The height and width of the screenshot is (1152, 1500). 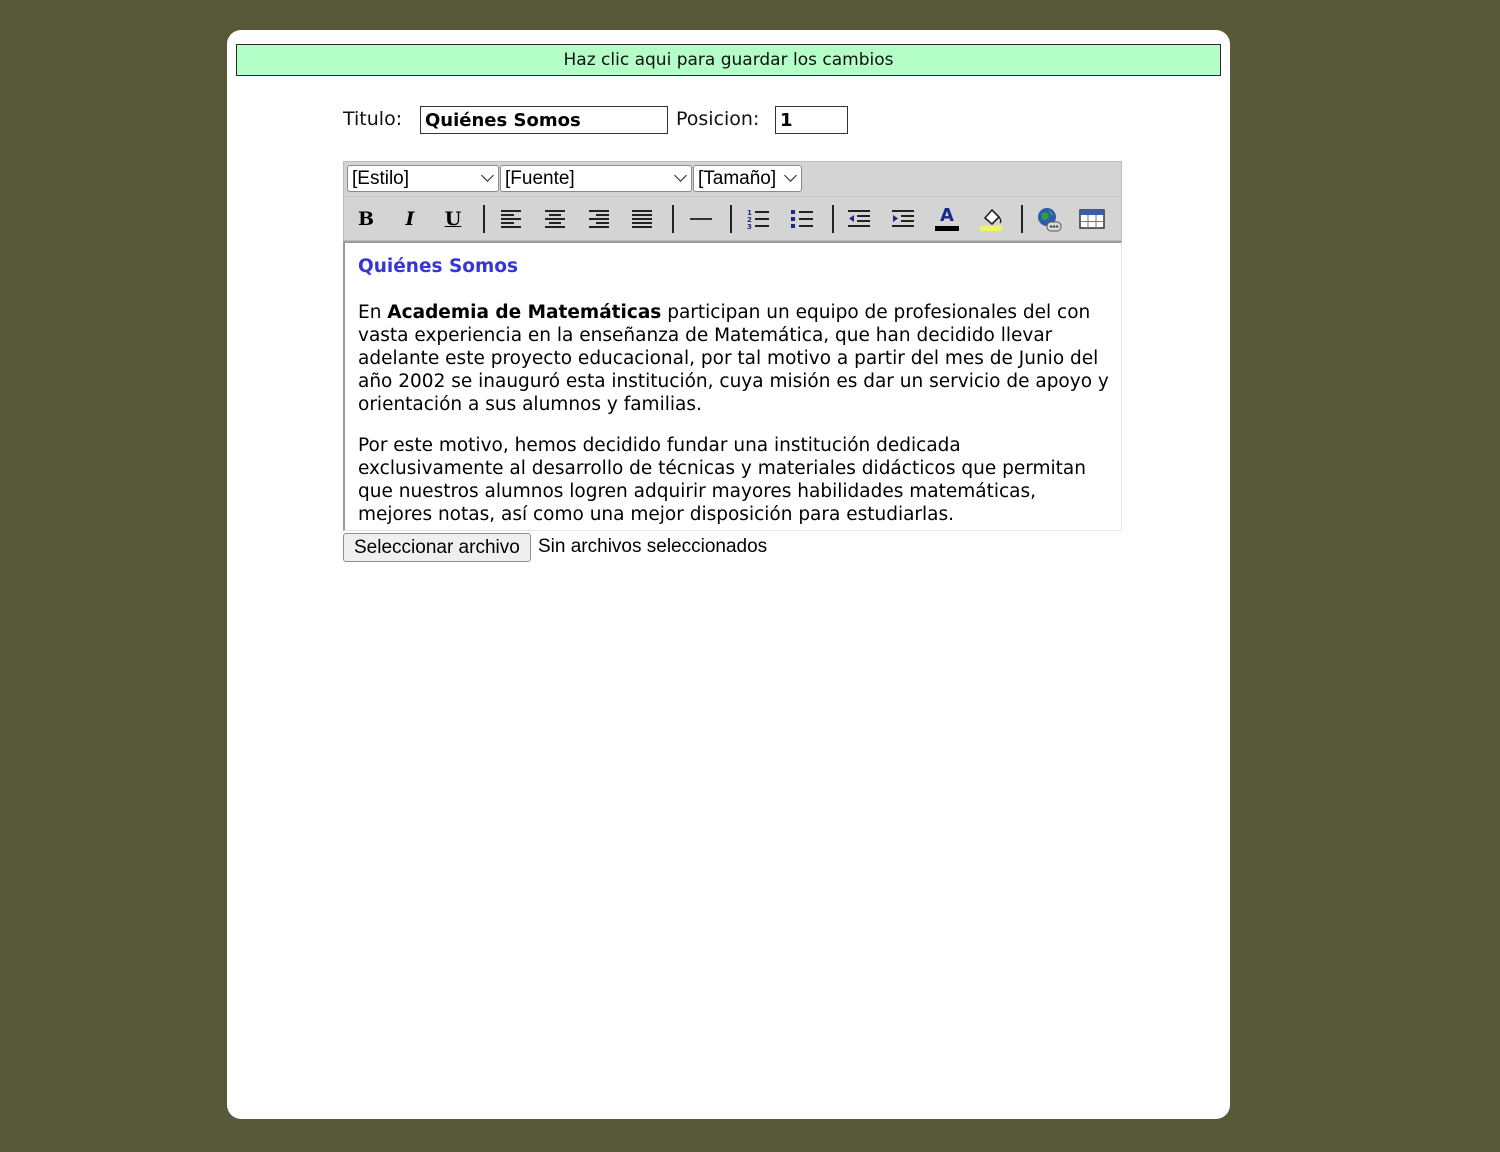 I want to click on indent-icon, so click(x=903, y=218).